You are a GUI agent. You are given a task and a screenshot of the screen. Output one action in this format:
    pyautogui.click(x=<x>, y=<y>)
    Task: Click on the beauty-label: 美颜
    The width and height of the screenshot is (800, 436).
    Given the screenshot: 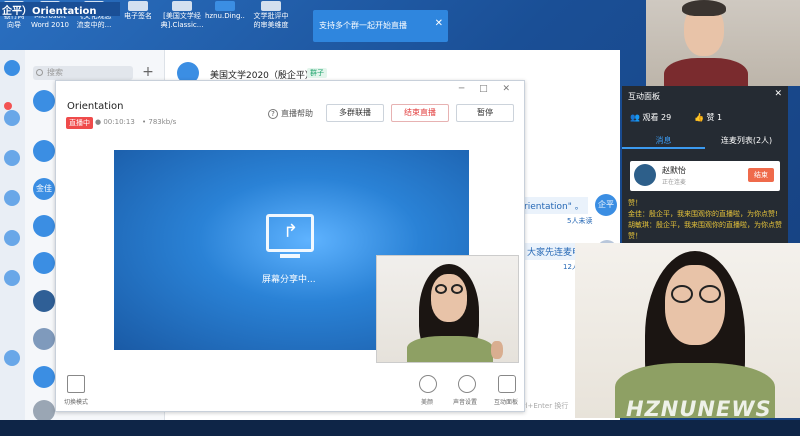 What is the action you would take?
    pyautogui.click(x=427, y=402)
    